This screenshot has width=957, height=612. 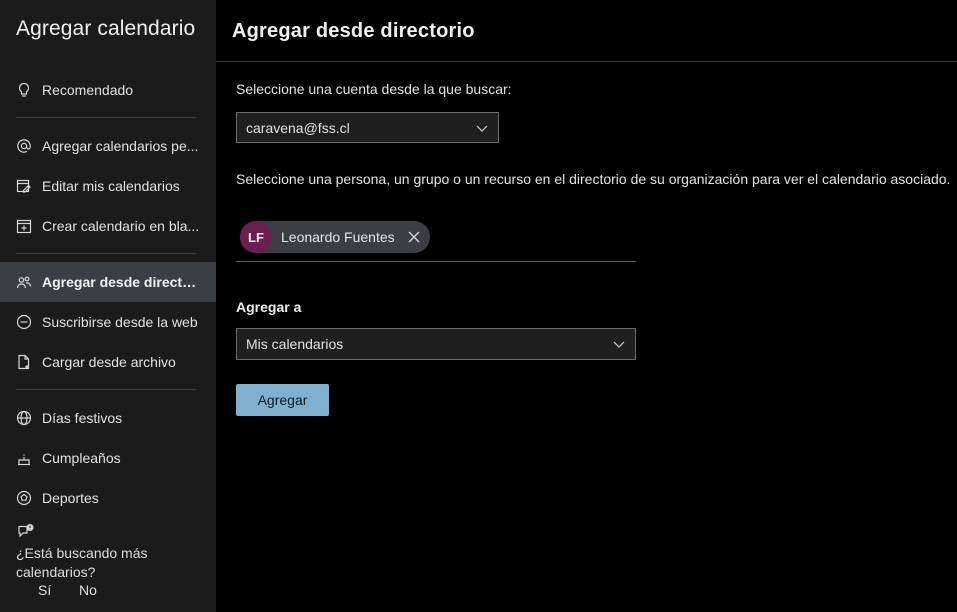 What do you see at coordinates (24, 146) in the screenshot?
I see `at-sign-icon` at bounding box center [24, 146].